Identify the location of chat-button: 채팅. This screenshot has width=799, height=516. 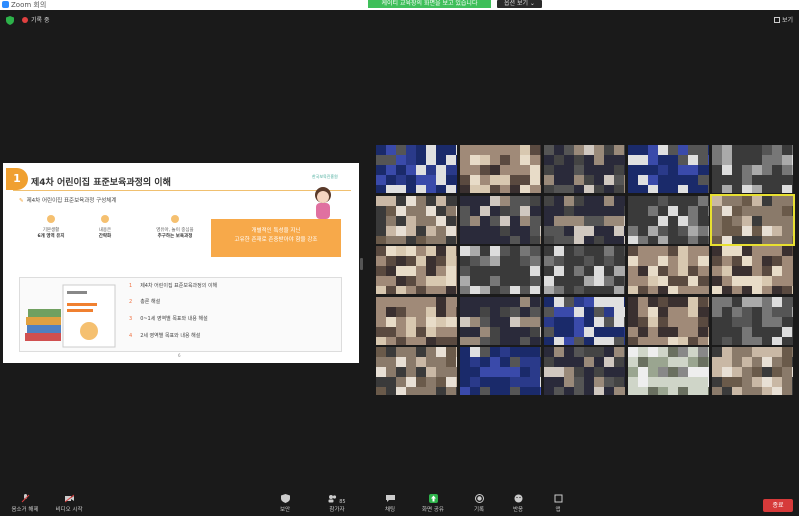
(390, 503).